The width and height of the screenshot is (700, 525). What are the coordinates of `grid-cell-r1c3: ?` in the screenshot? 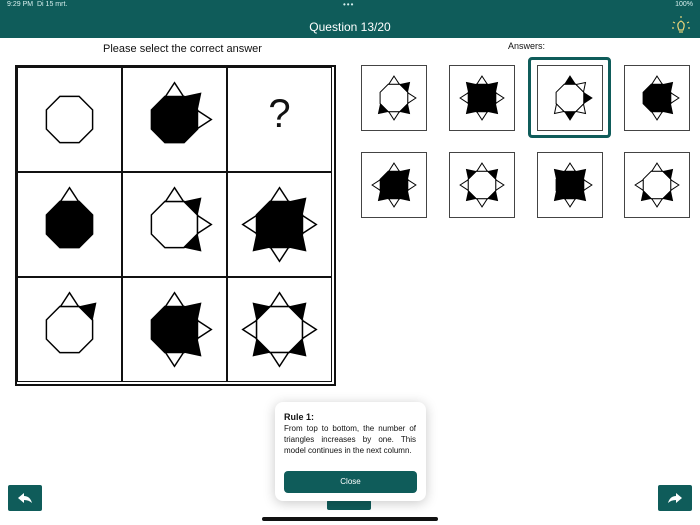 It's located at (279, 119).